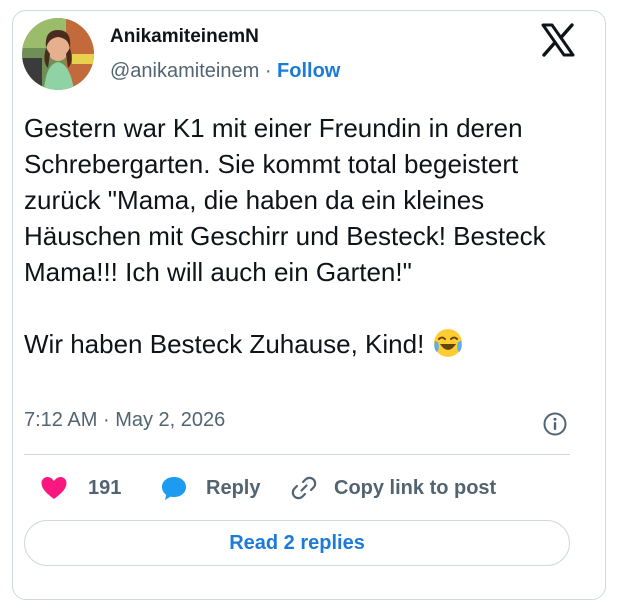  I want to click on laughing-emoji-icon, so click(448, 347).